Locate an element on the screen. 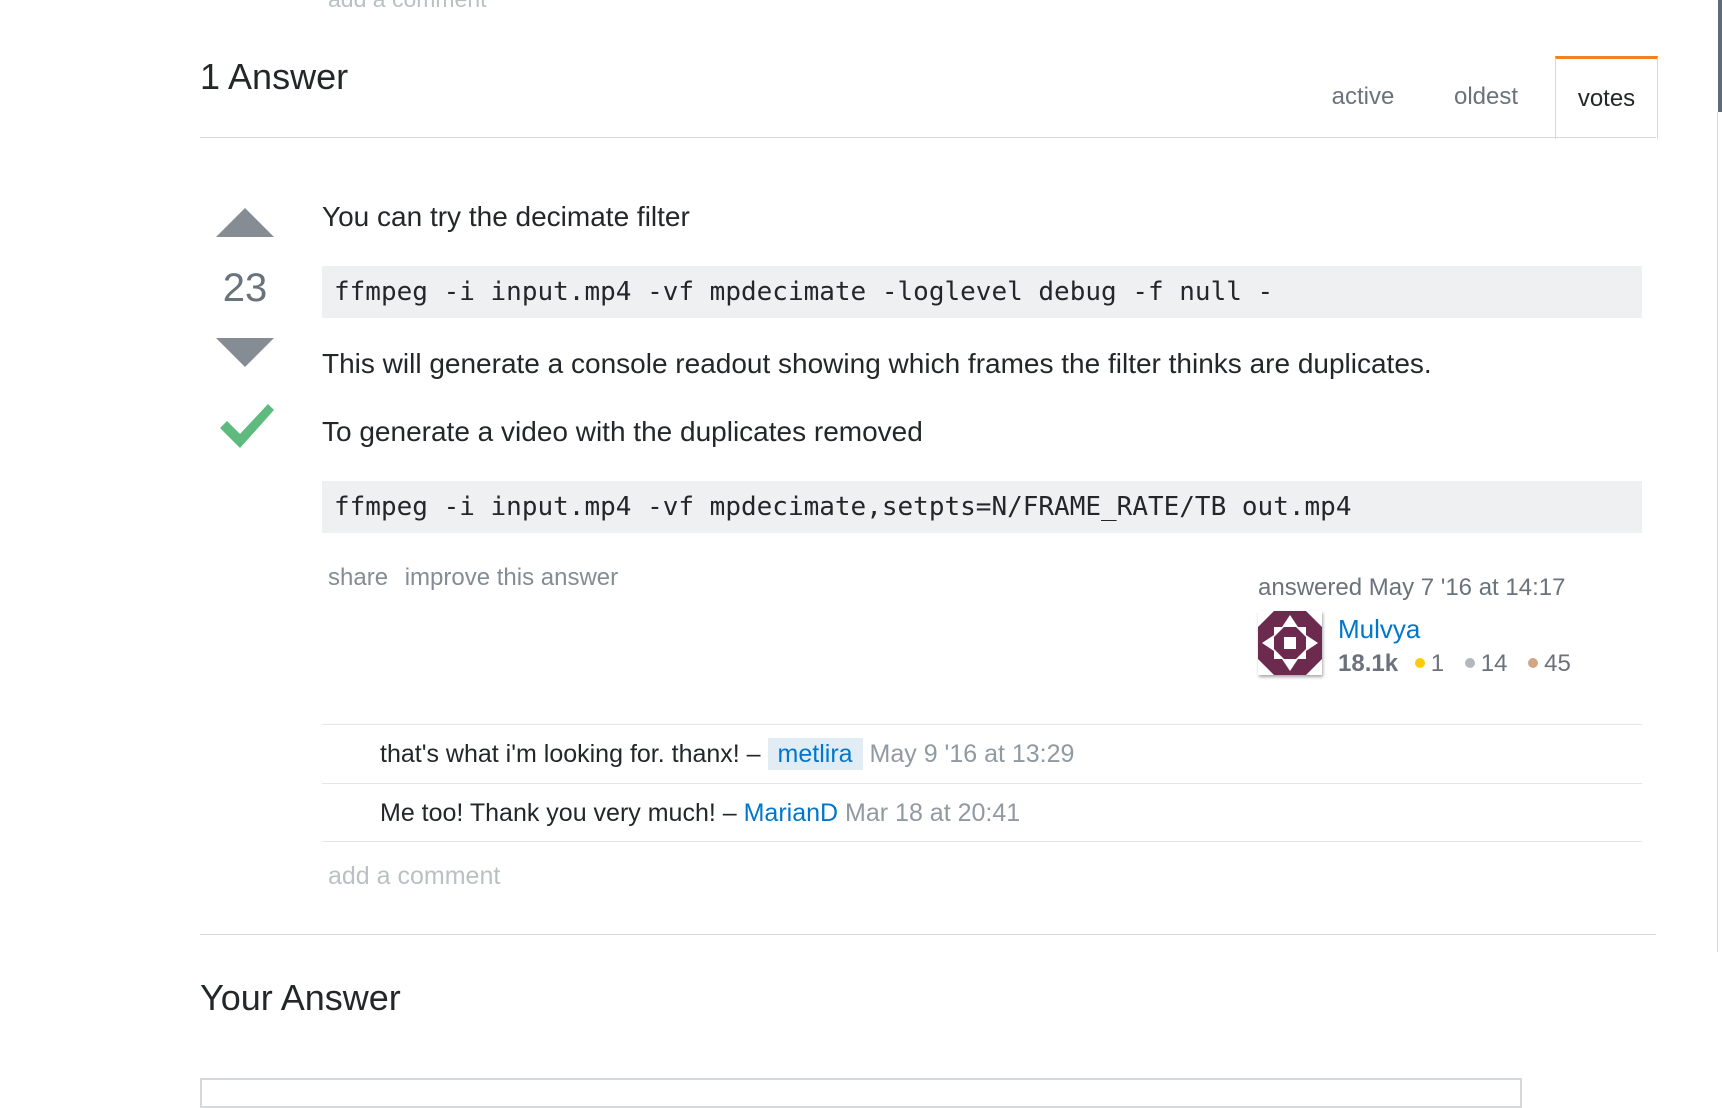 This screenshot has height=1108, width=1722. upvote-icon is located at coordinates (245, 222).